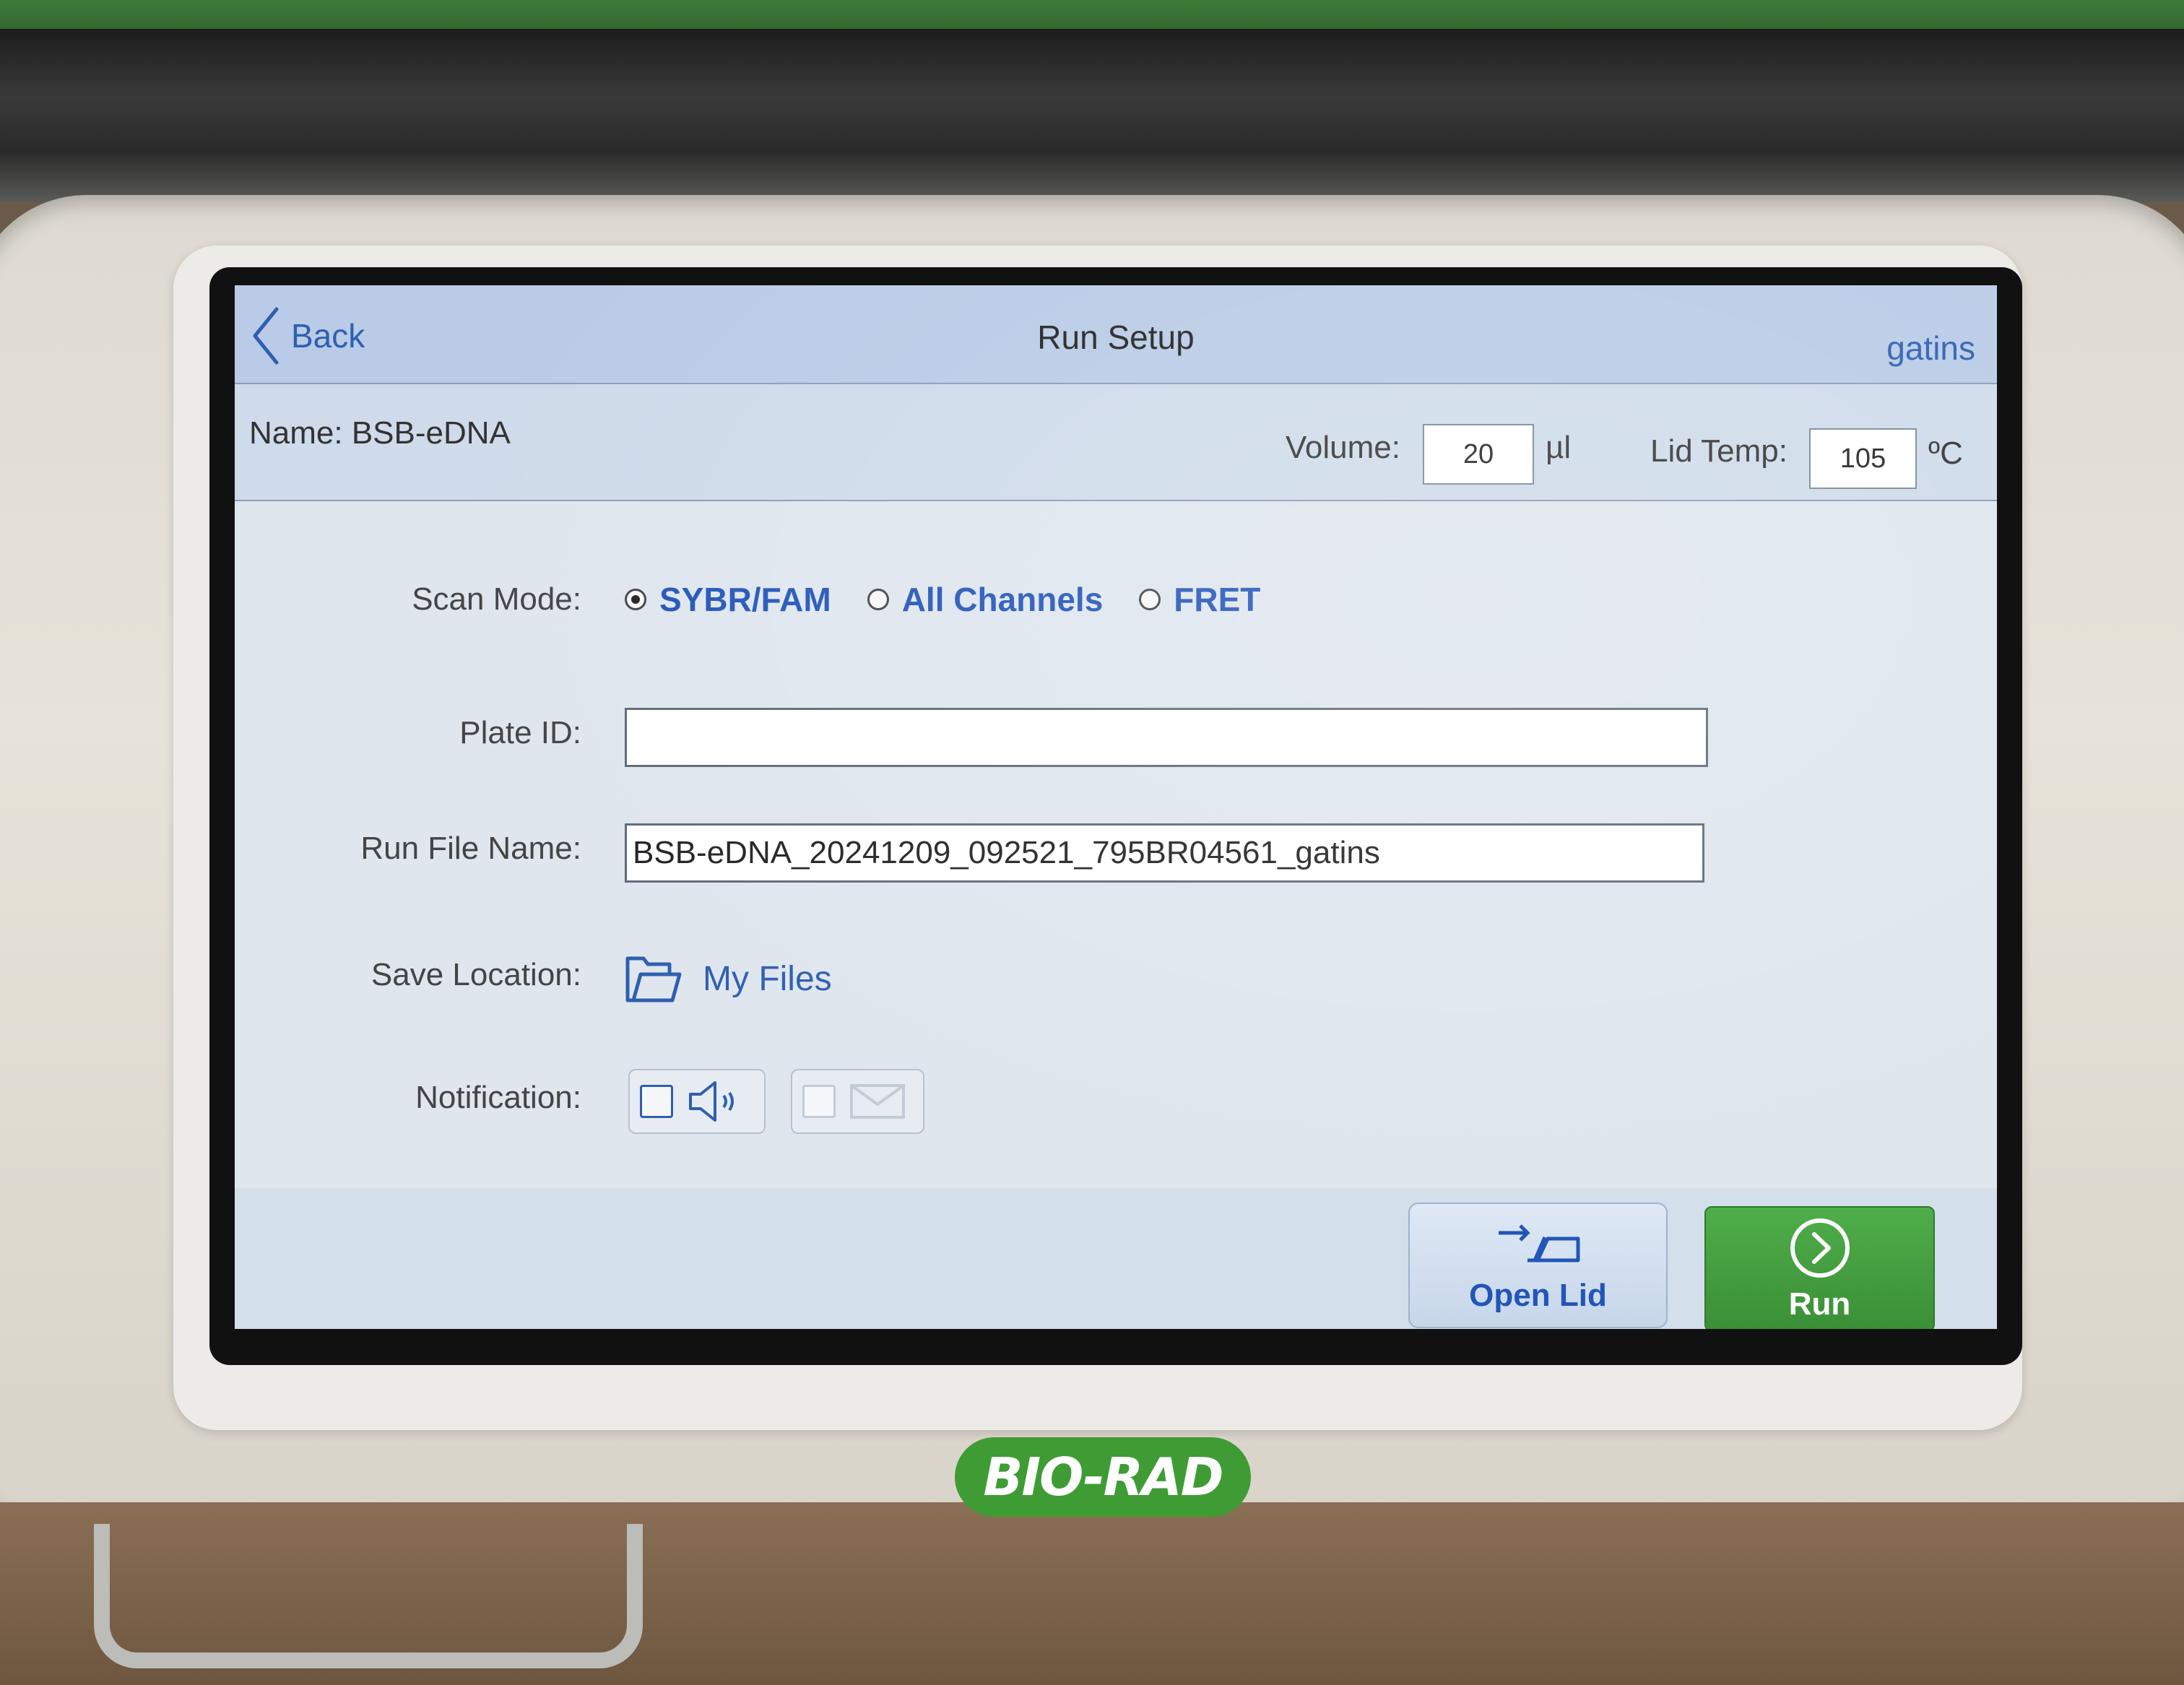 The width and height of the screenshot is (2184, 1685). I want to click on plate-id-input, so click(1166, 737).